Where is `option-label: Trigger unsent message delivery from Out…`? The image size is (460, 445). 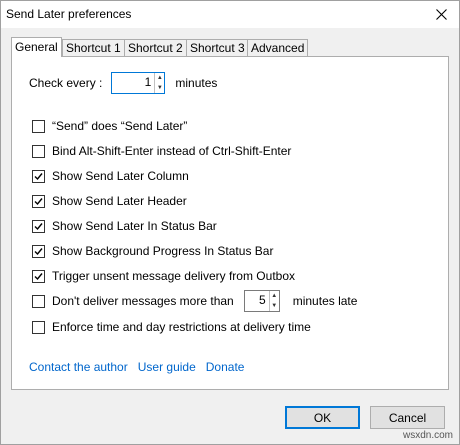 option-label: Trigger unsent message delivery from Out… is located at coordinates (173, 276).